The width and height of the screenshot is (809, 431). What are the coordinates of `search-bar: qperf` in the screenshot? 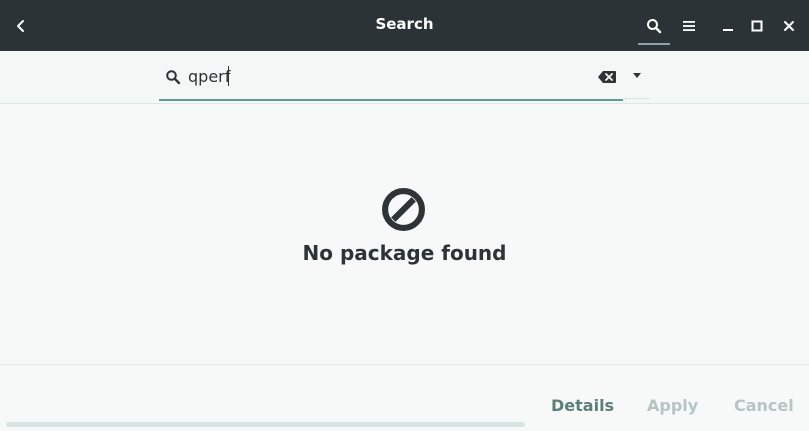 It's located at (404, 77).